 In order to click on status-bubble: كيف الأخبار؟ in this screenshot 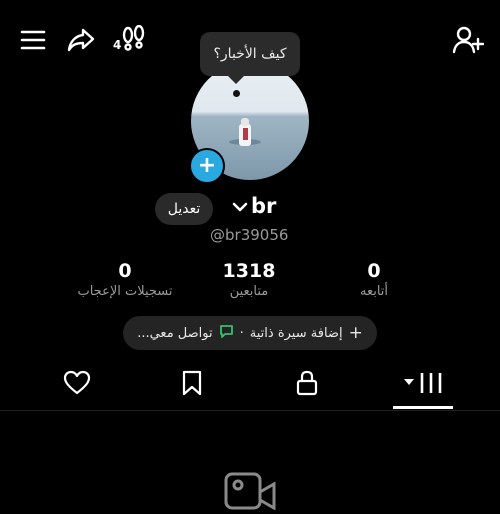, I will do `click(250, 58)`.